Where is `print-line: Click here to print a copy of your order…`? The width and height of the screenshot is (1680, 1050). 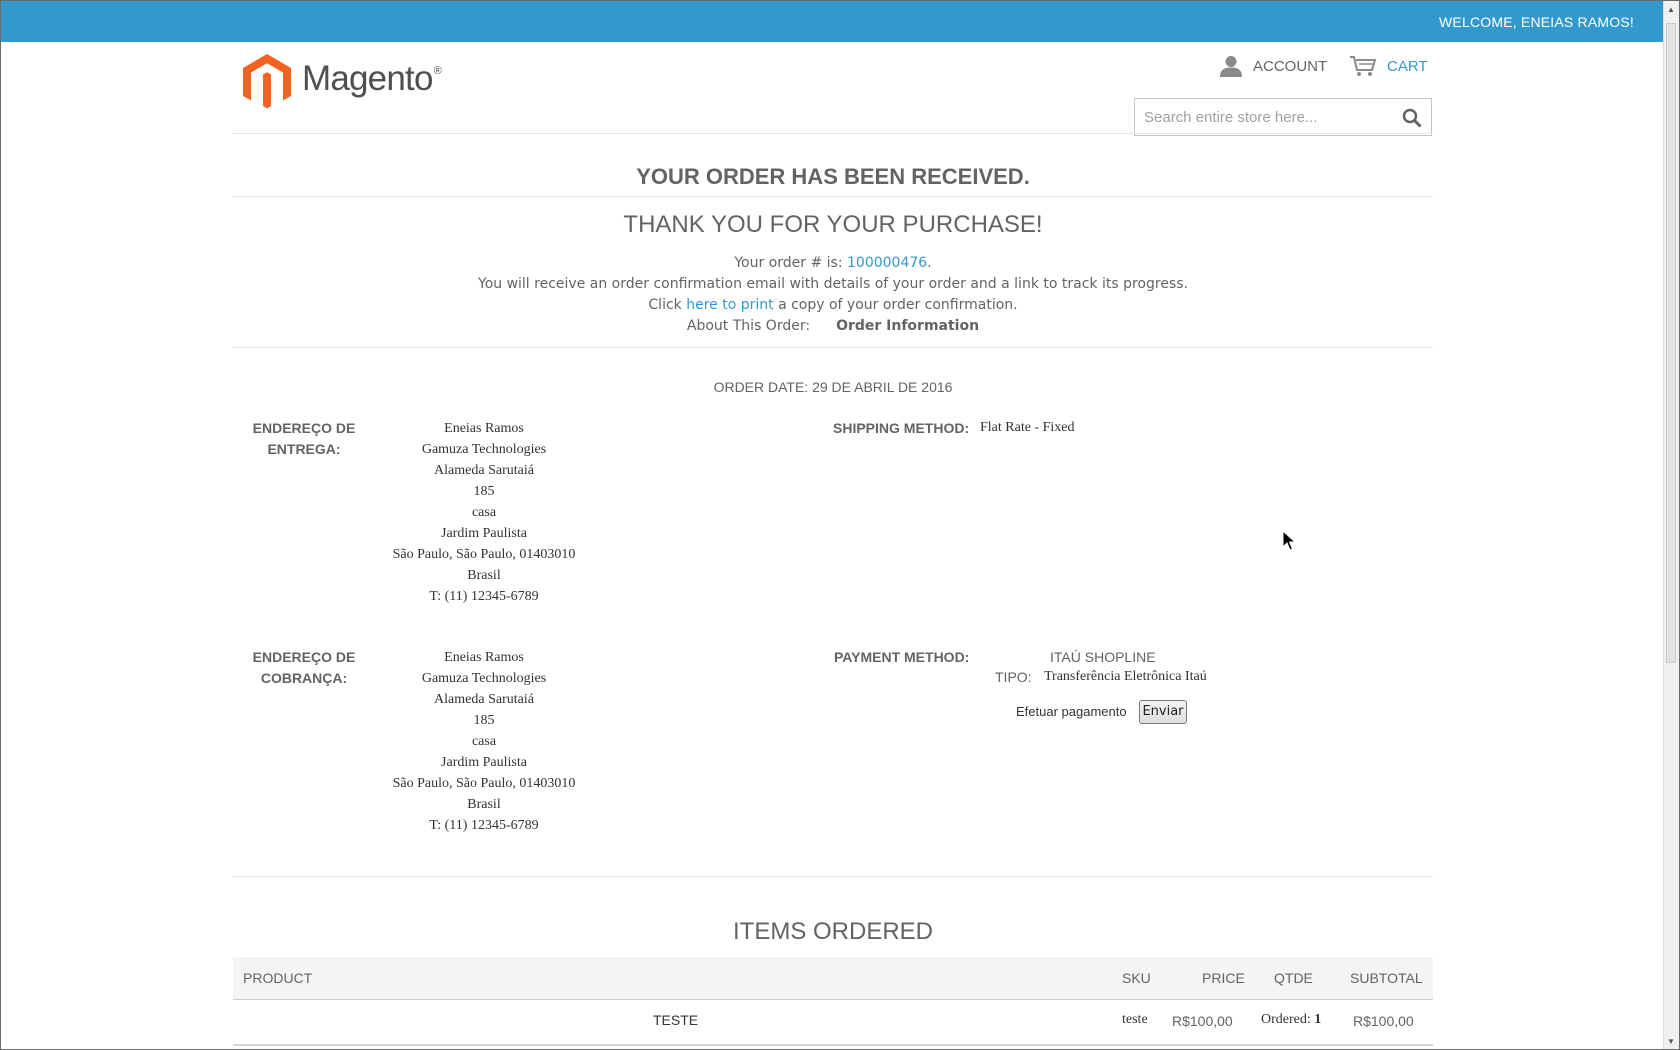
print-line: Click here to print a copy of your order… is located at coordinates (833, 305).